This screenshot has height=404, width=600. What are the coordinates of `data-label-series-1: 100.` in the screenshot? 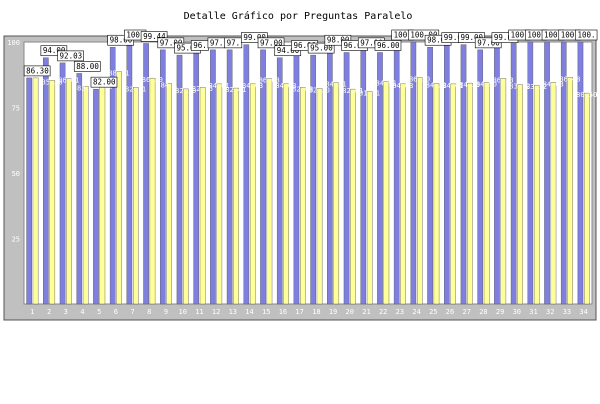 It's located at (586, 35).